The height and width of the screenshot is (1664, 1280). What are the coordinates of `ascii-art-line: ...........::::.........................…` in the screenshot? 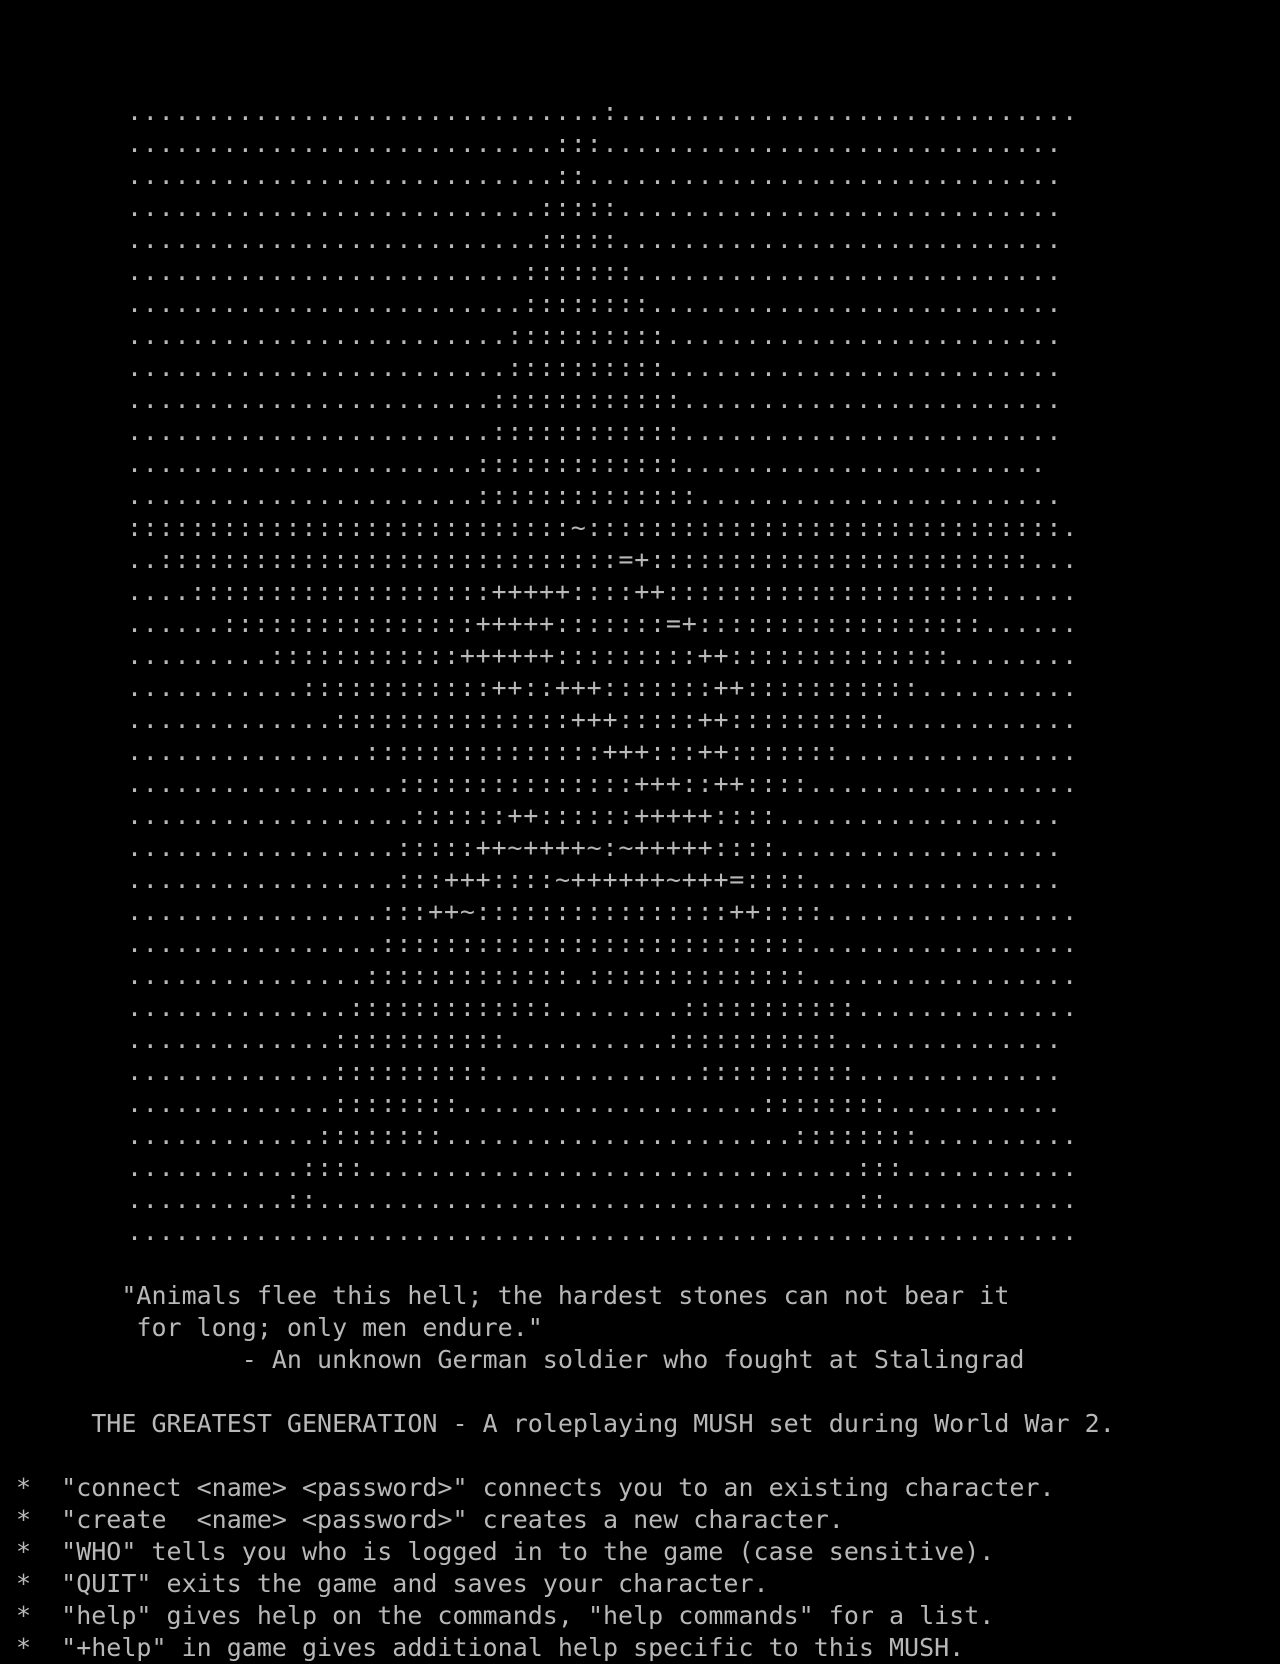 It's located at (547, 1167).